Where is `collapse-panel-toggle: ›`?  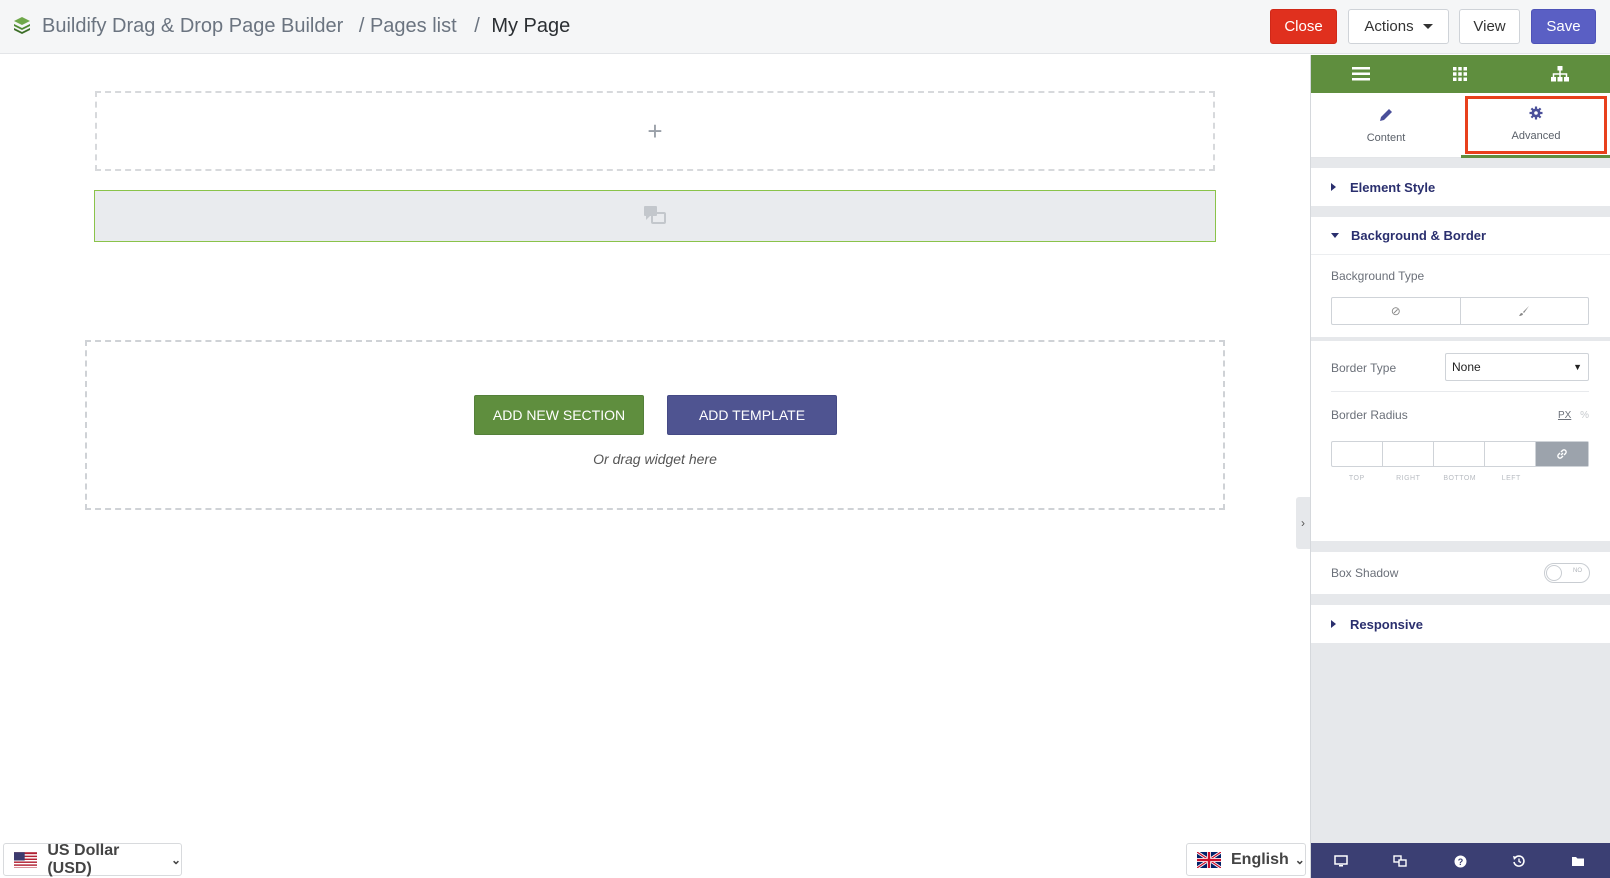
collapse-panel-toggle: › is located at coordinates (1303, 523).